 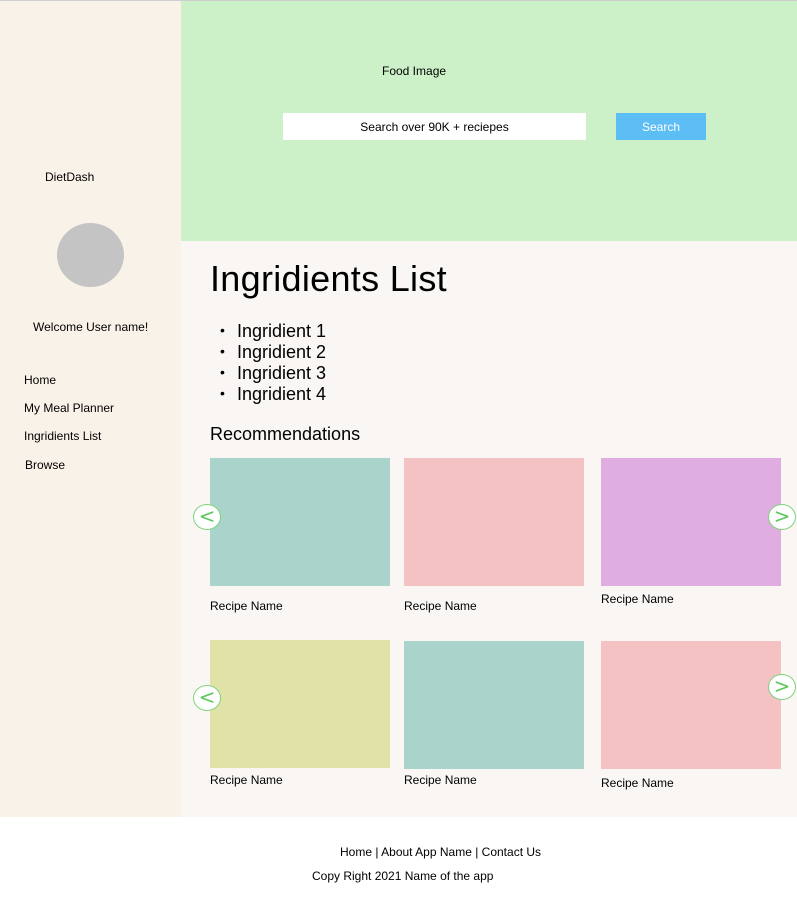 I want to click on brand-name: DietDash, so click(x=70, y=177).